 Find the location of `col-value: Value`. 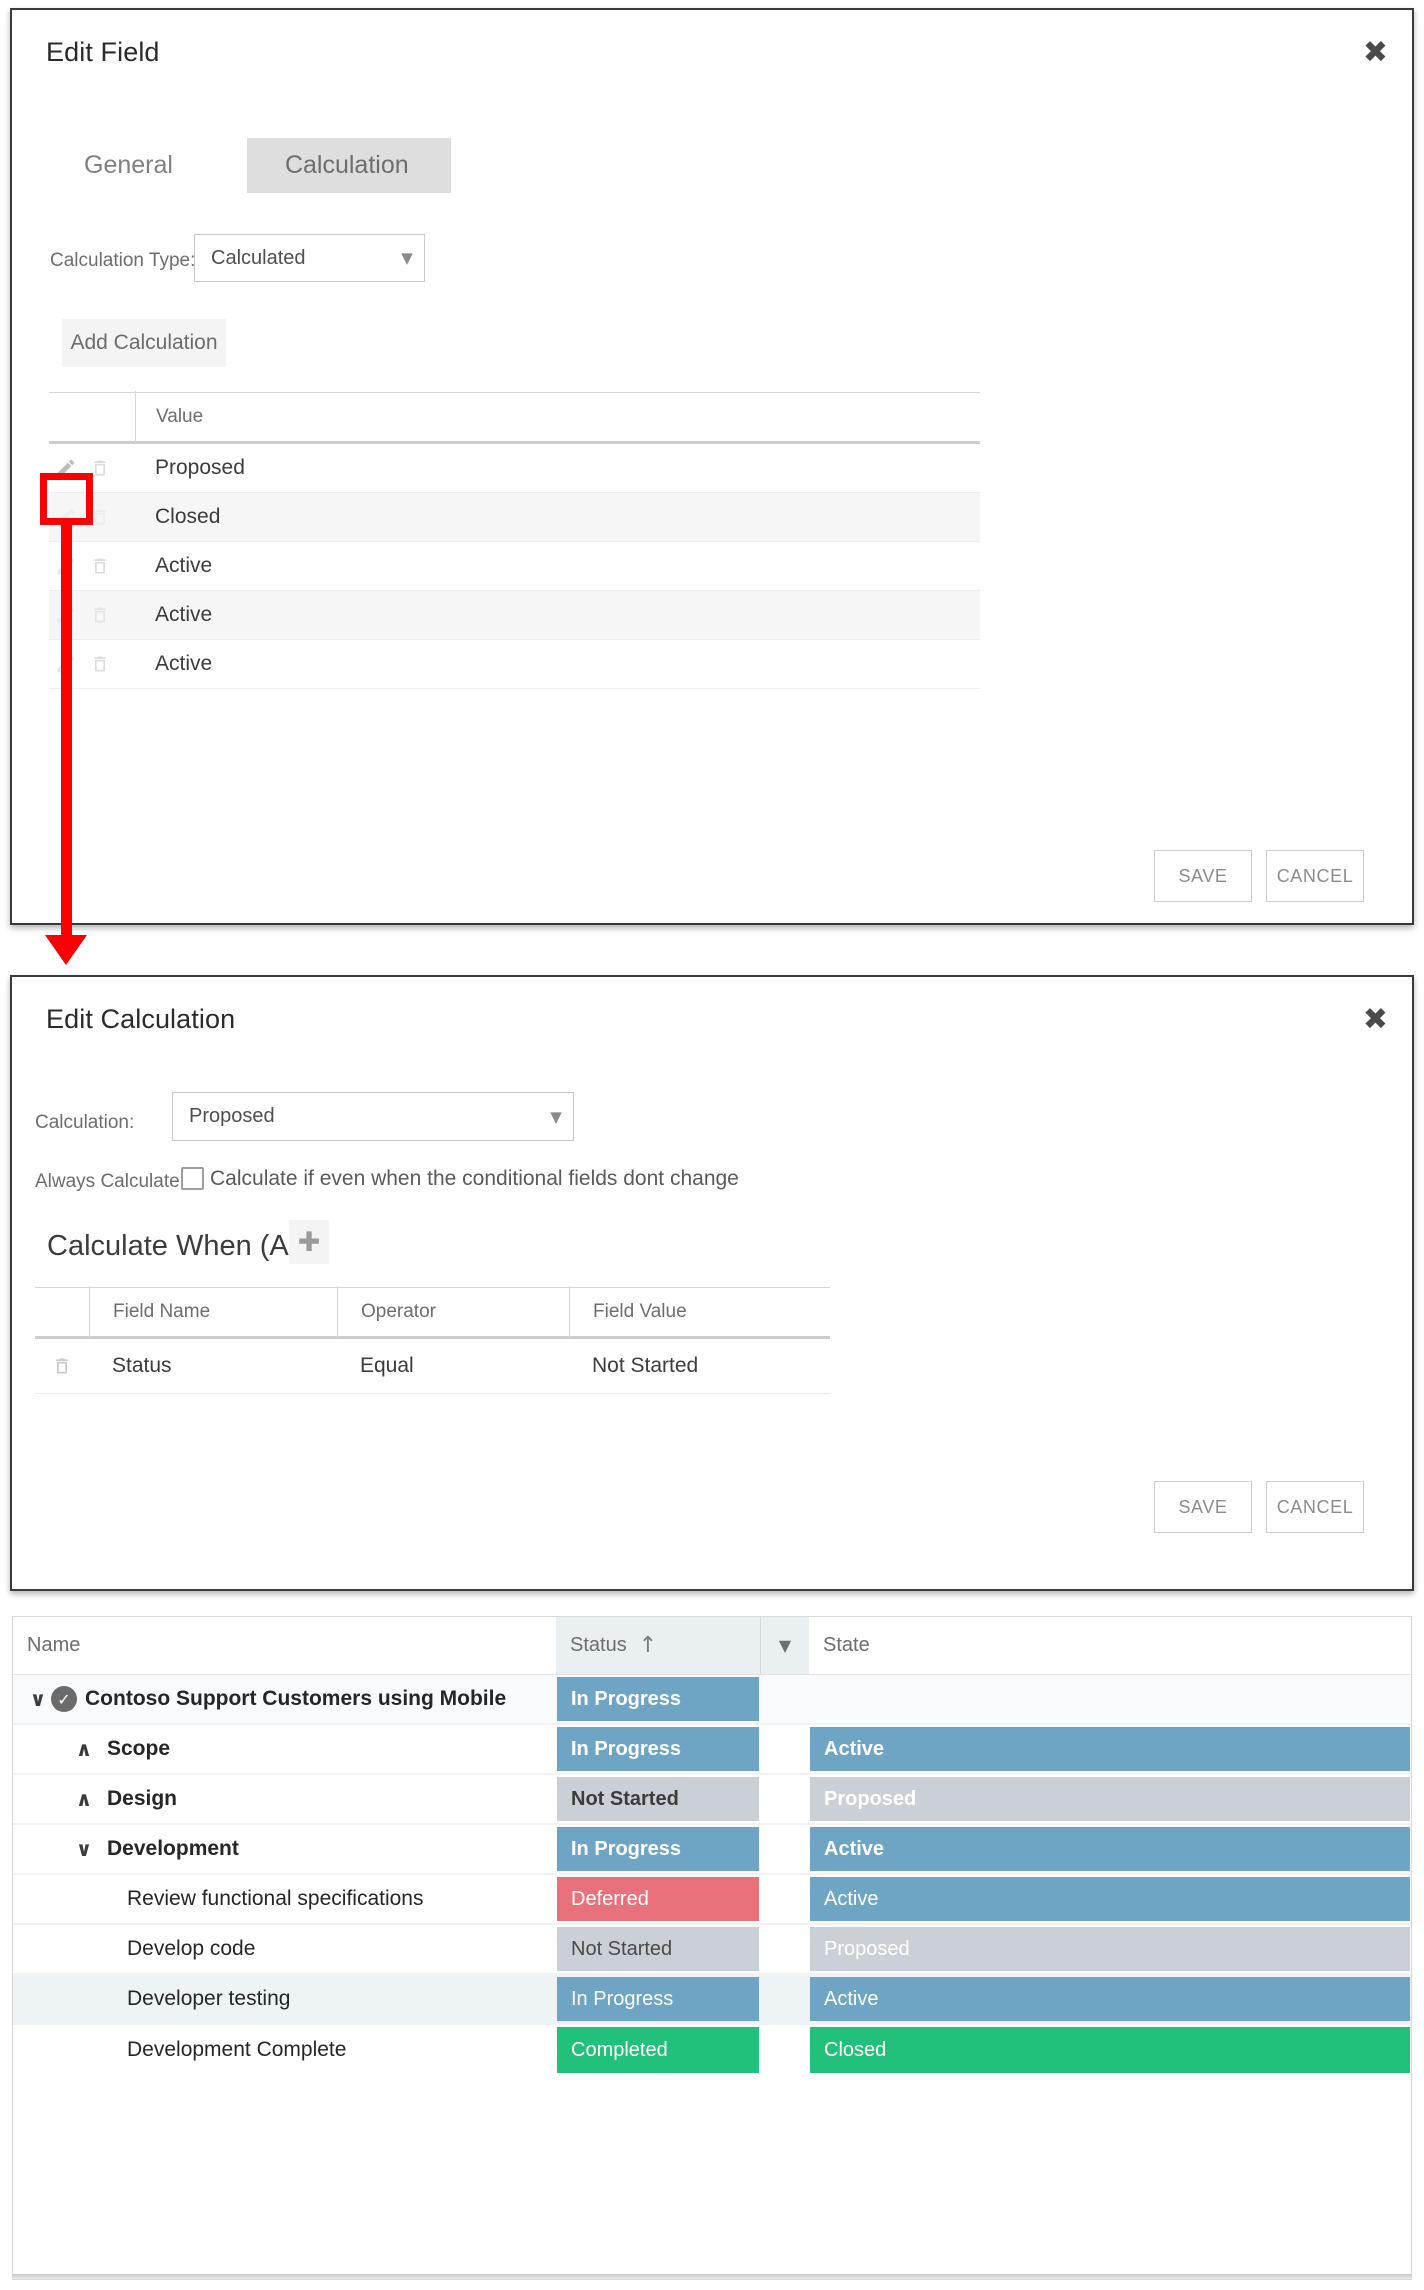

col-value: Value is located at coordinates (557, 417).